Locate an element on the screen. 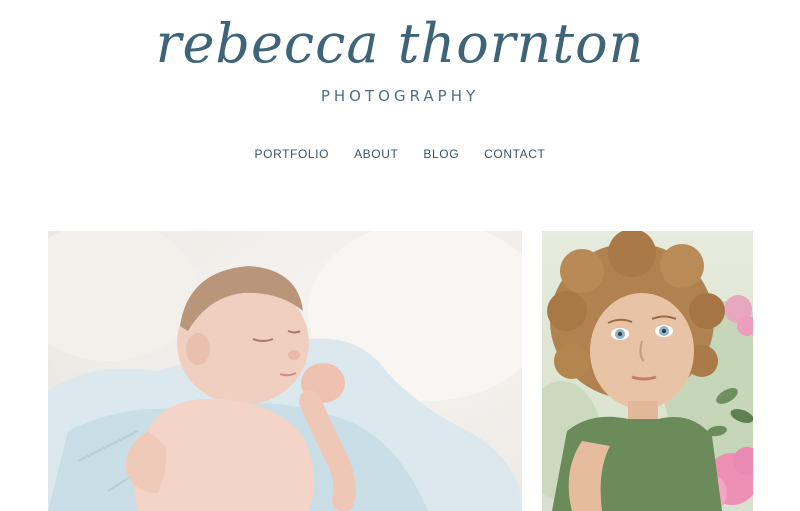  nav-item-blog: BLOG is located at coordinates (441, 154).